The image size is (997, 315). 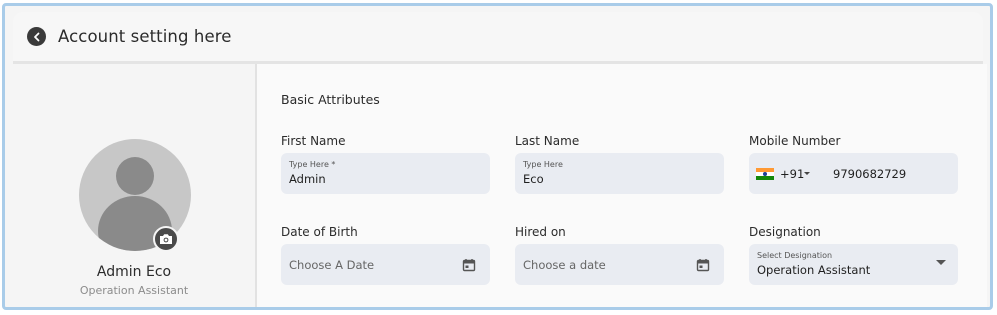 I want to click on mobile-label: Mobile Number, so click(x=795, y=141).